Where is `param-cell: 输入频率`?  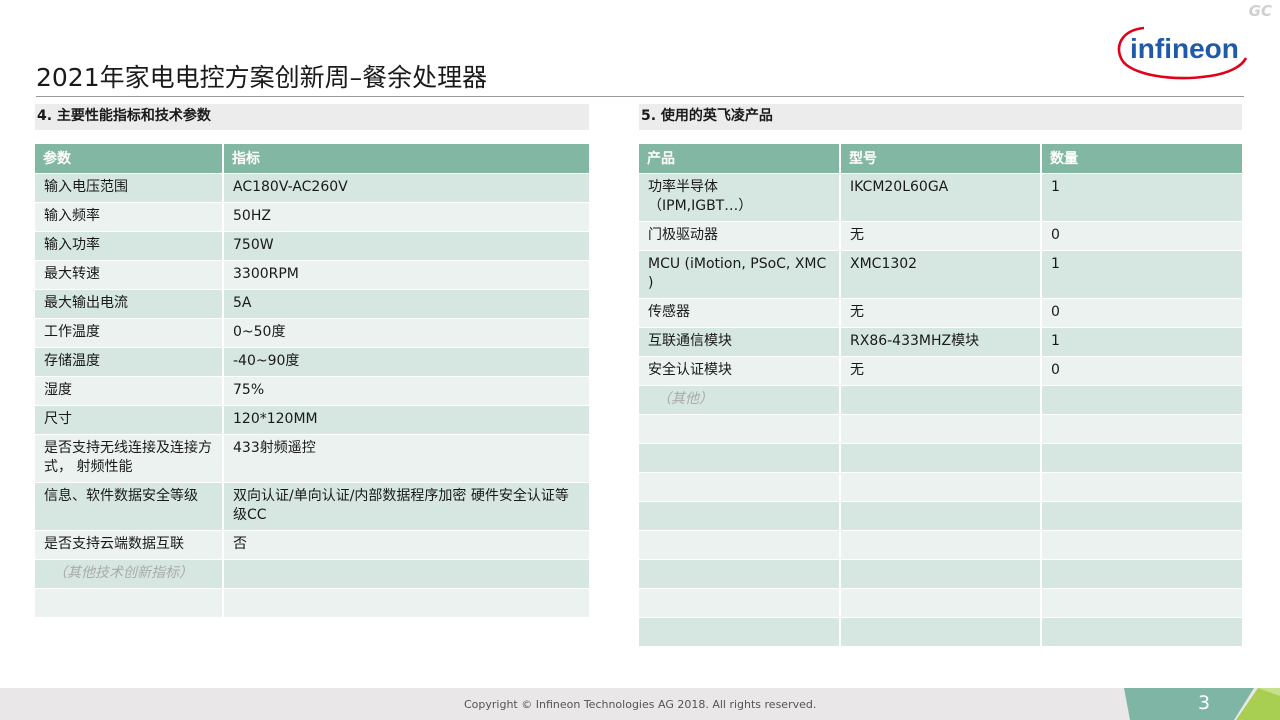 param-cell: 输入频率 is located at coordinates (129, 217).